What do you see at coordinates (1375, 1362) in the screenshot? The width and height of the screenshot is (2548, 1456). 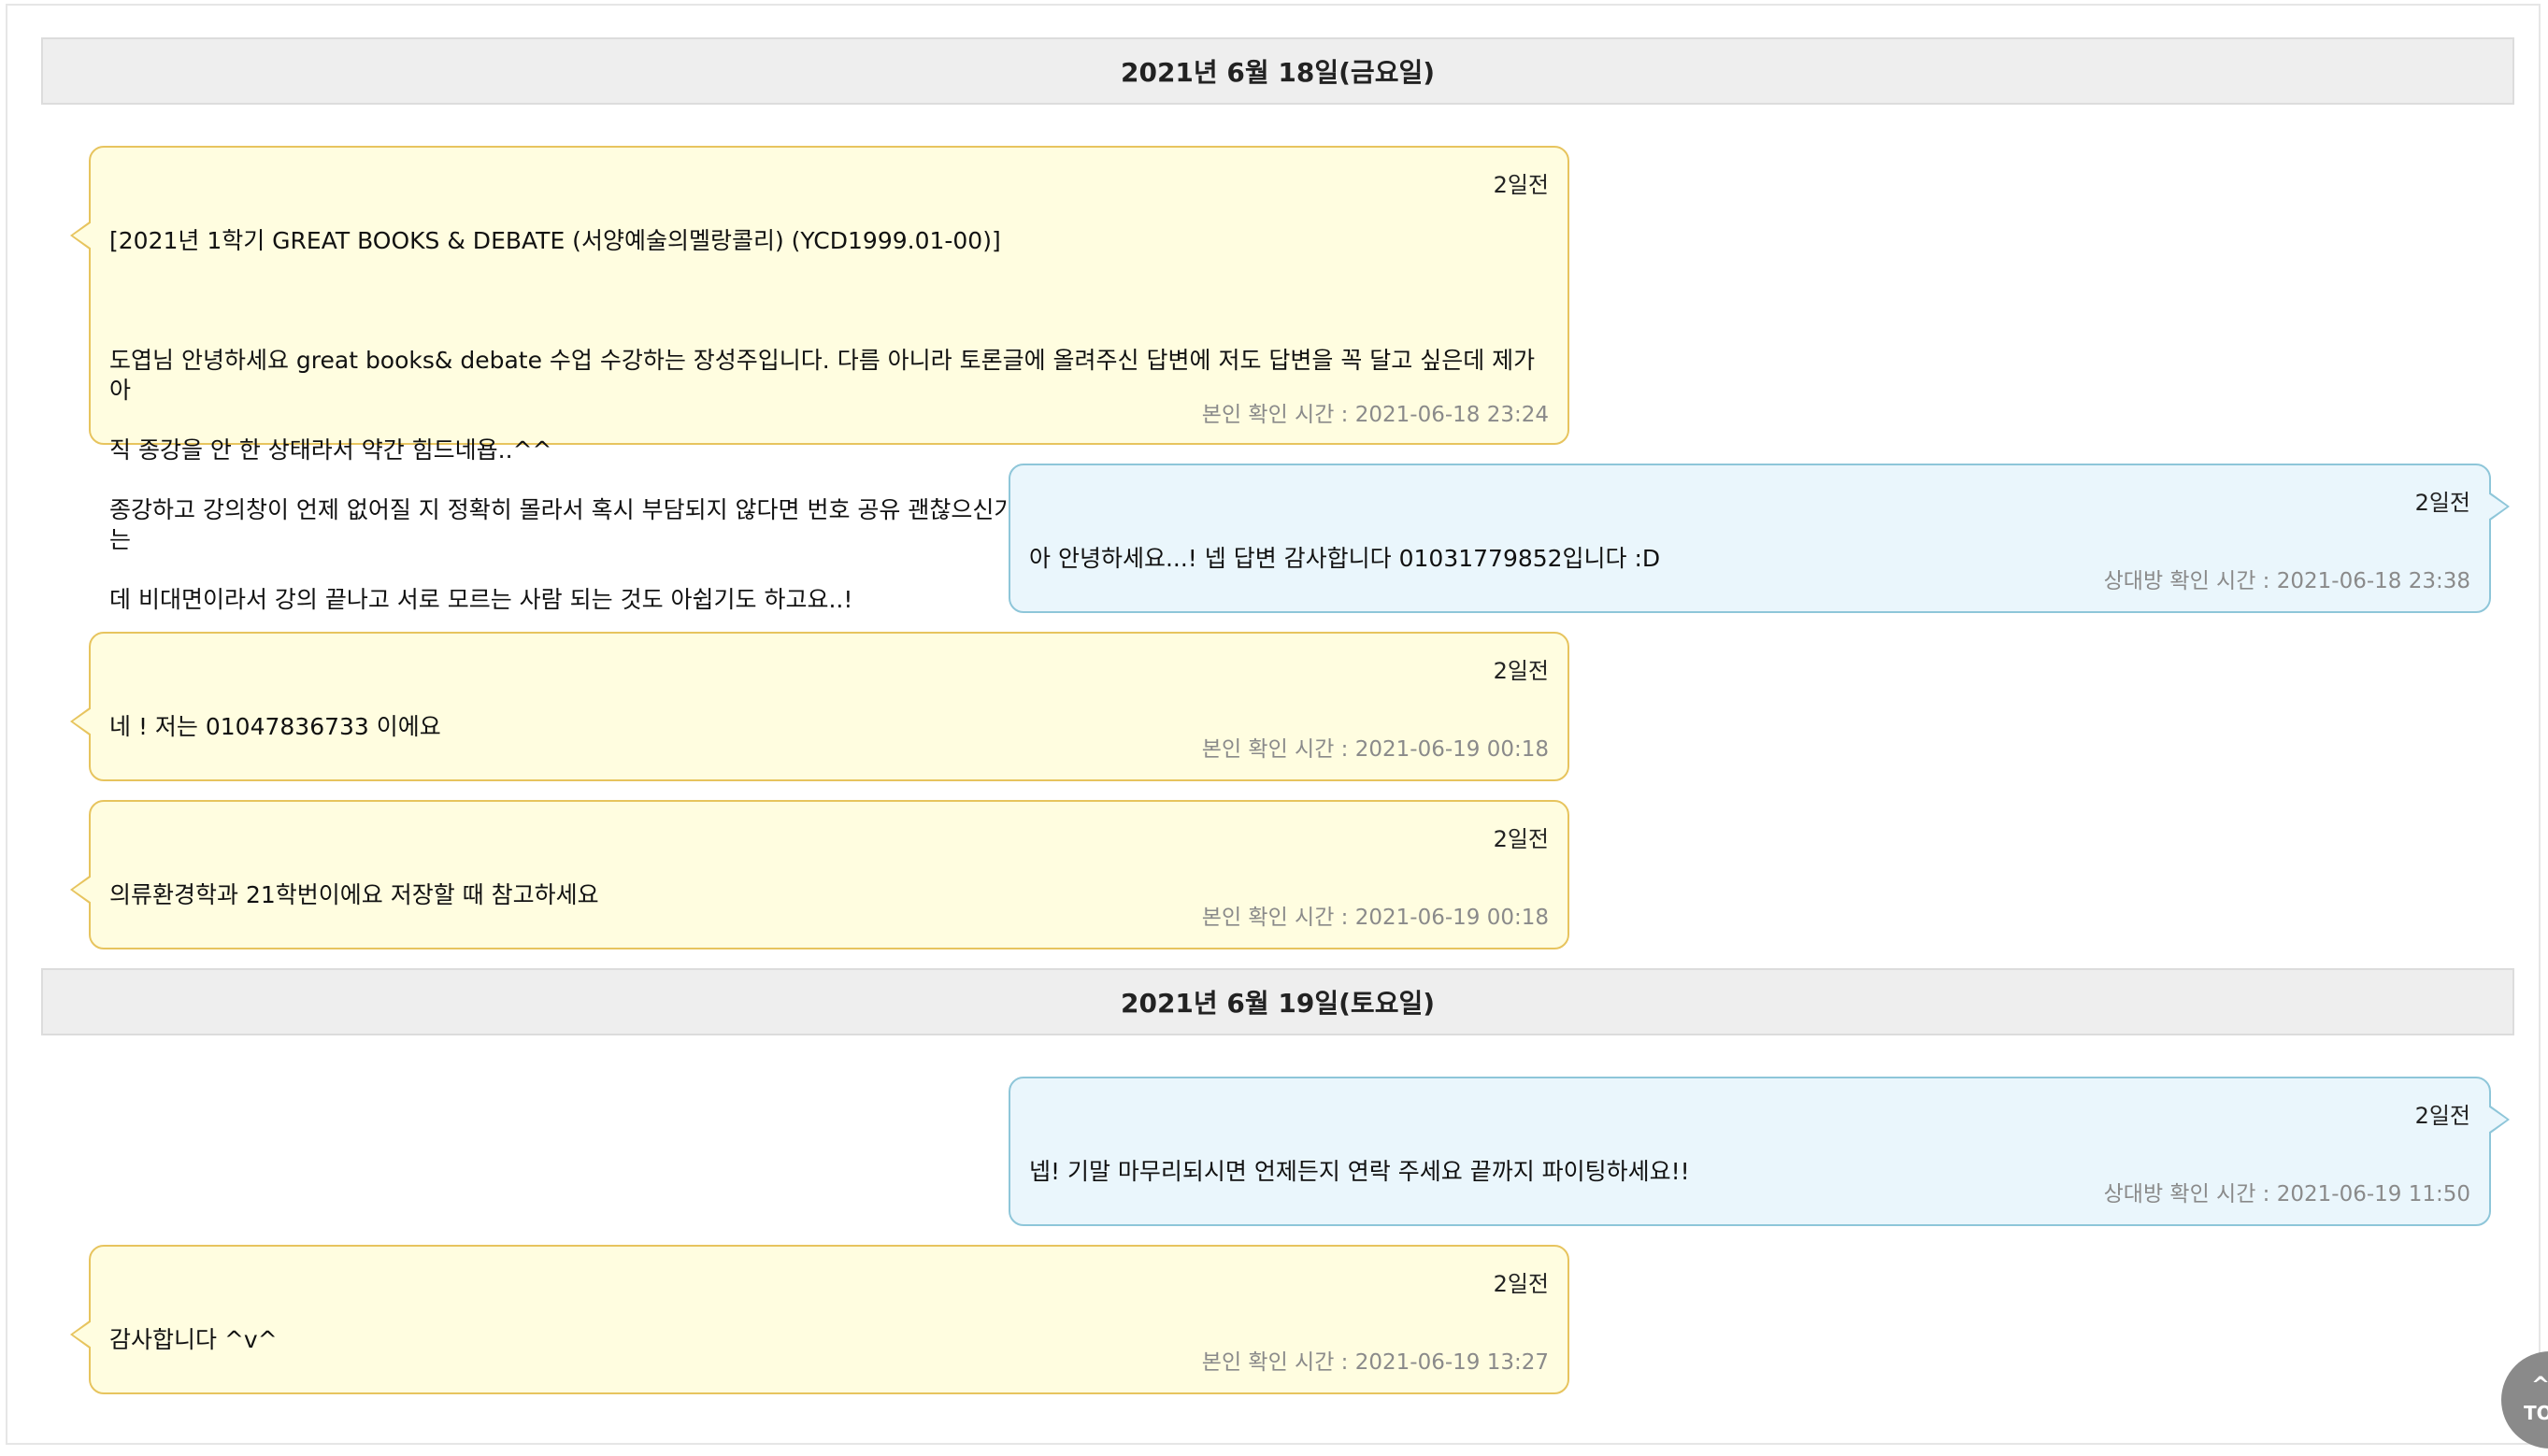 I see `read-timestamp: 본인 확인 시간 : 2021-06-19 13:27` at bounding box center [1375, 1362].